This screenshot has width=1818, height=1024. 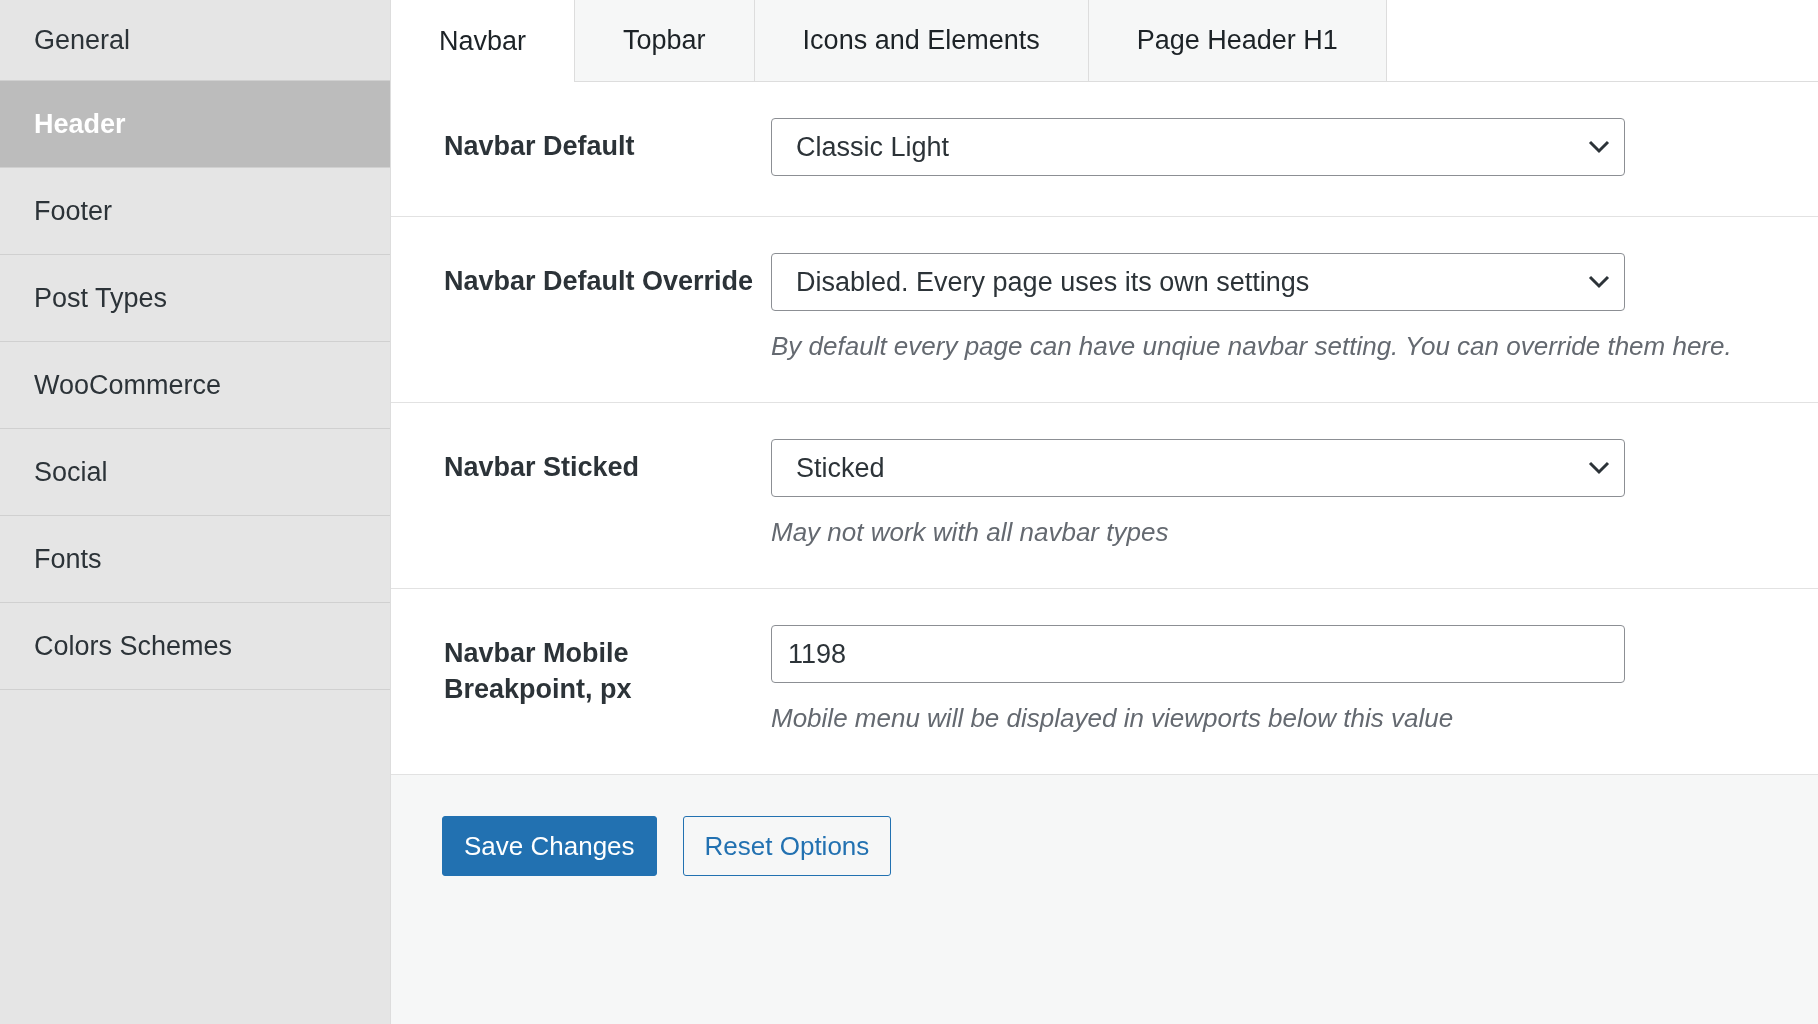 What do you see at coordinates (787, 846) in the screenshot?
I see `reset-button: Reset Options` at bounding box center [787, 846].